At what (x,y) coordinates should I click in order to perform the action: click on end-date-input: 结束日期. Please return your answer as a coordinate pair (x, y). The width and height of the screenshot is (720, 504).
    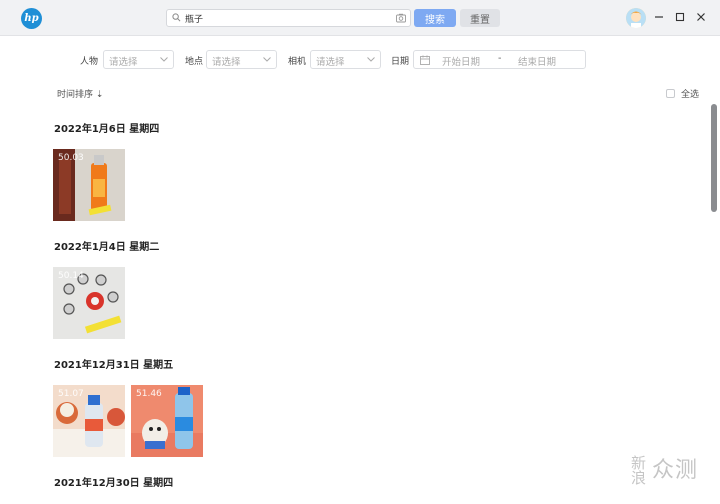
    Looking at the image, I should click on (537, 61).